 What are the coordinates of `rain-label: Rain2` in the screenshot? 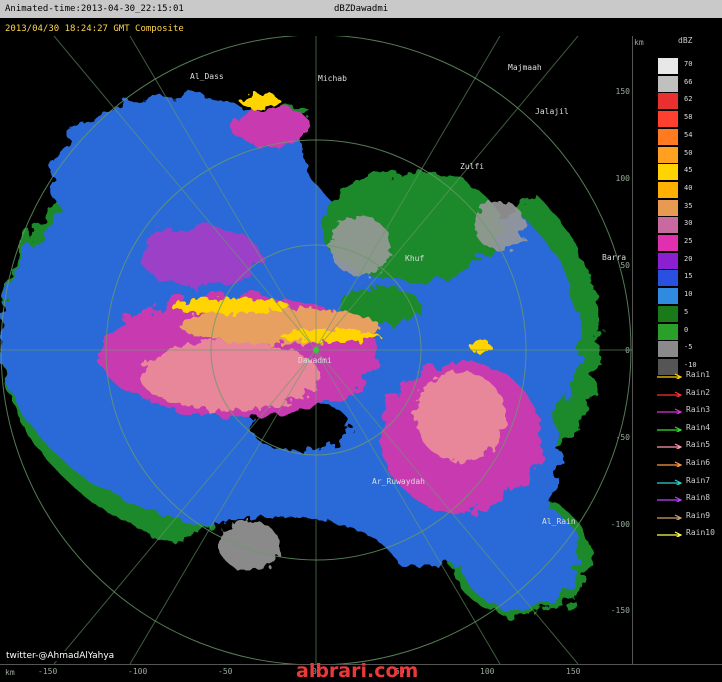 It's located at (698, 392).